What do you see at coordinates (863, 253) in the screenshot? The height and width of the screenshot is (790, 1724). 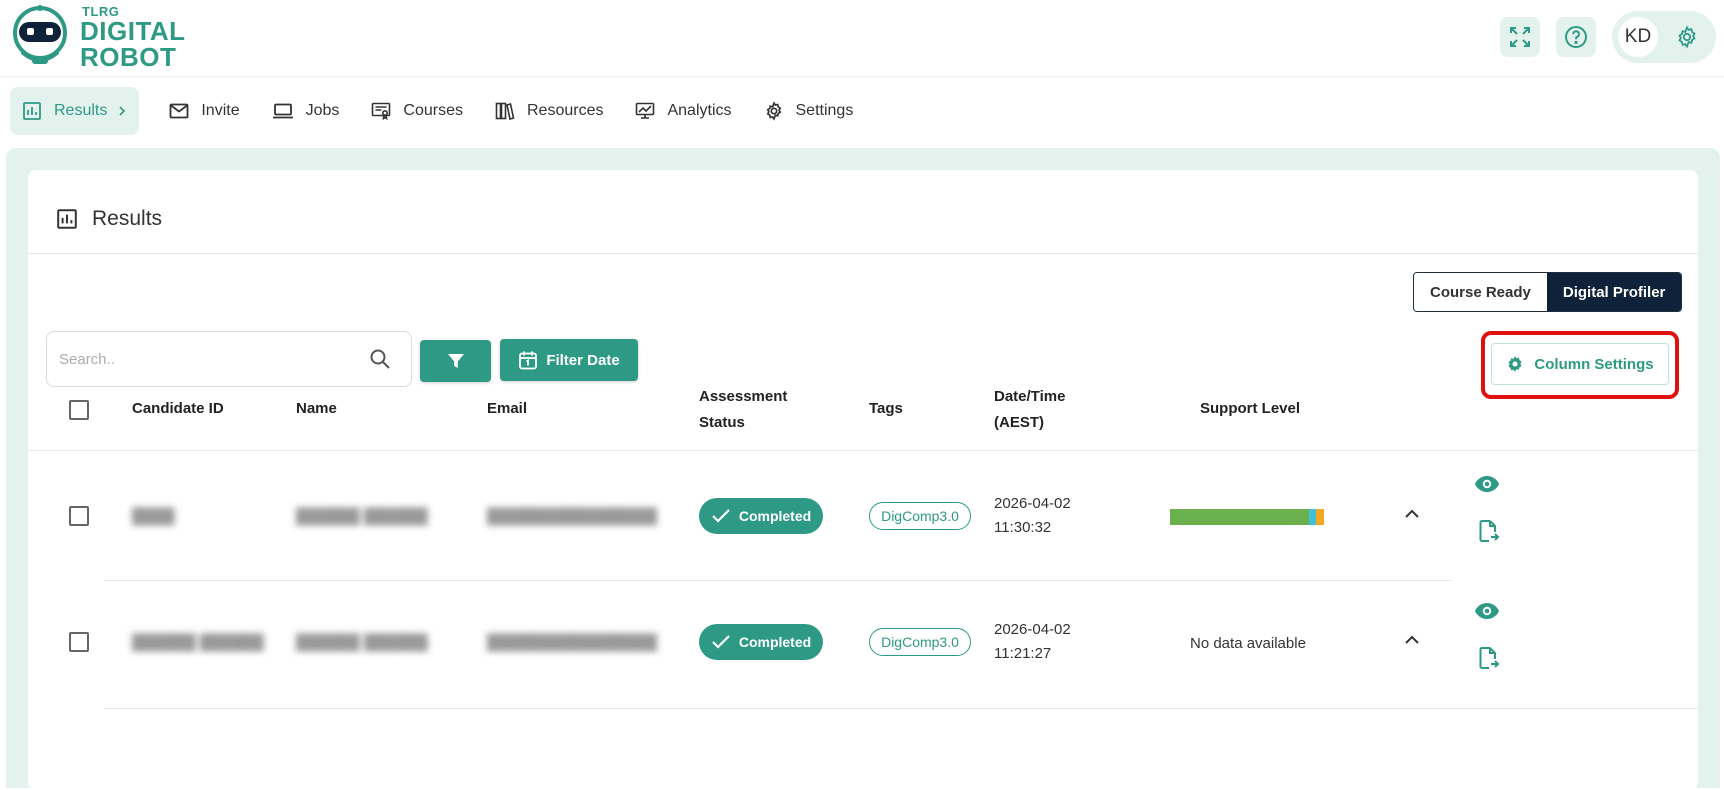 I see `divider` at bounding box center [863, 253].